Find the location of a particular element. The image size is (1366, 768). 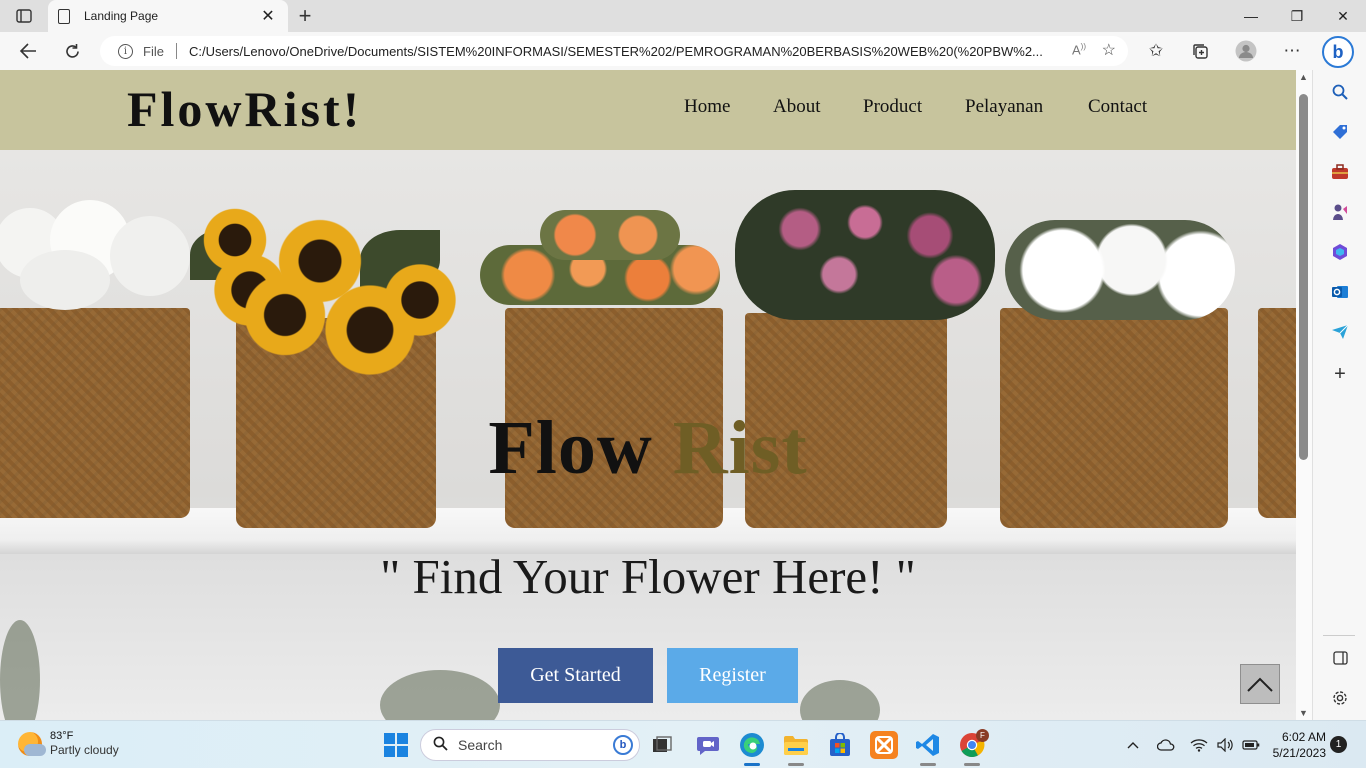

games-icon is located at coordinates (1340, 212).